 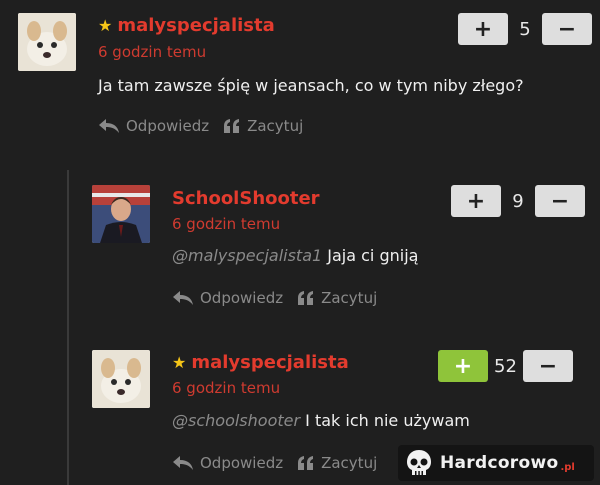 What do you see at coordinates (419, 462) in the screenshot?
I see `skull-icon` at bounding box center [419, 462].